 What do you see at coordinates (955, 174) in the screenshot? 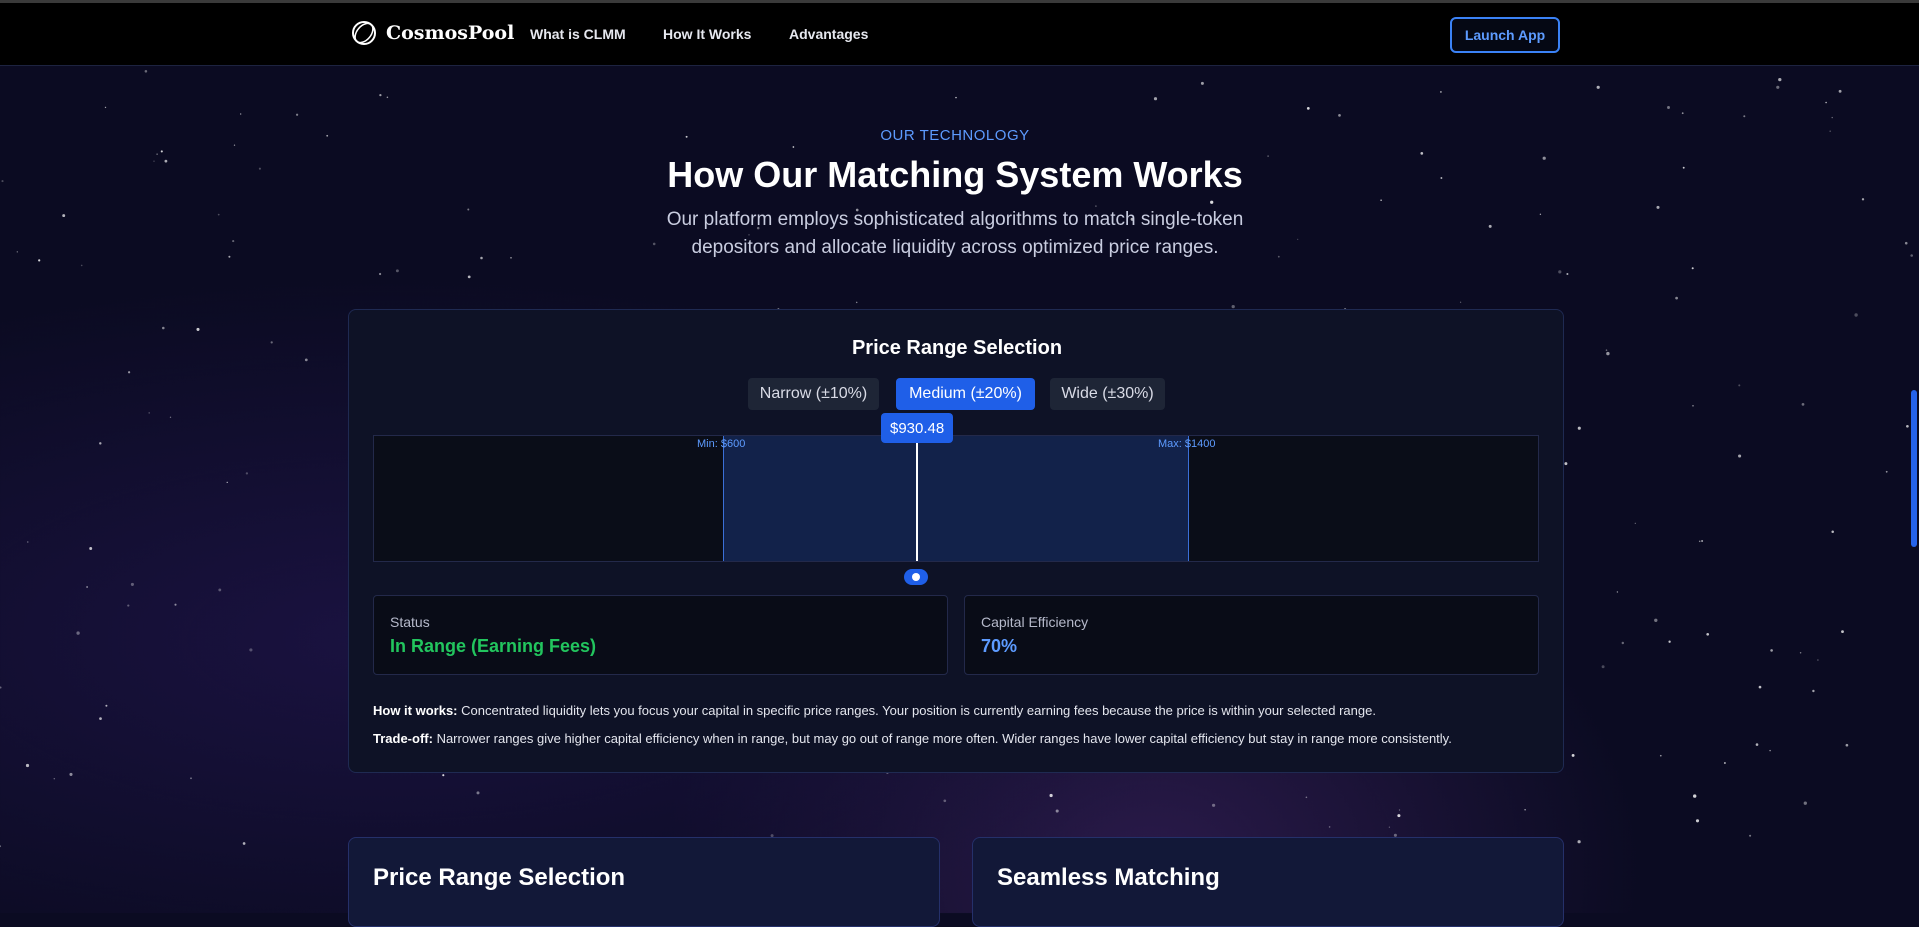
I see `section-title: How Our Matching System Works` at bounding box center [955, 174].